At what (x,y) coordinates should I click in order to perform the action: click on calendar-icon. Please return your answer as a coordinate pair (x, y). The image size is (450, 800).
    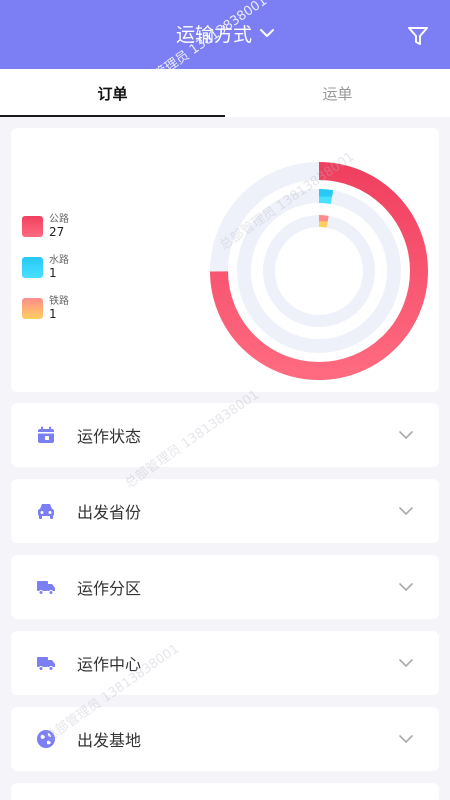
    Looking at the image, I should click on (46, 435).